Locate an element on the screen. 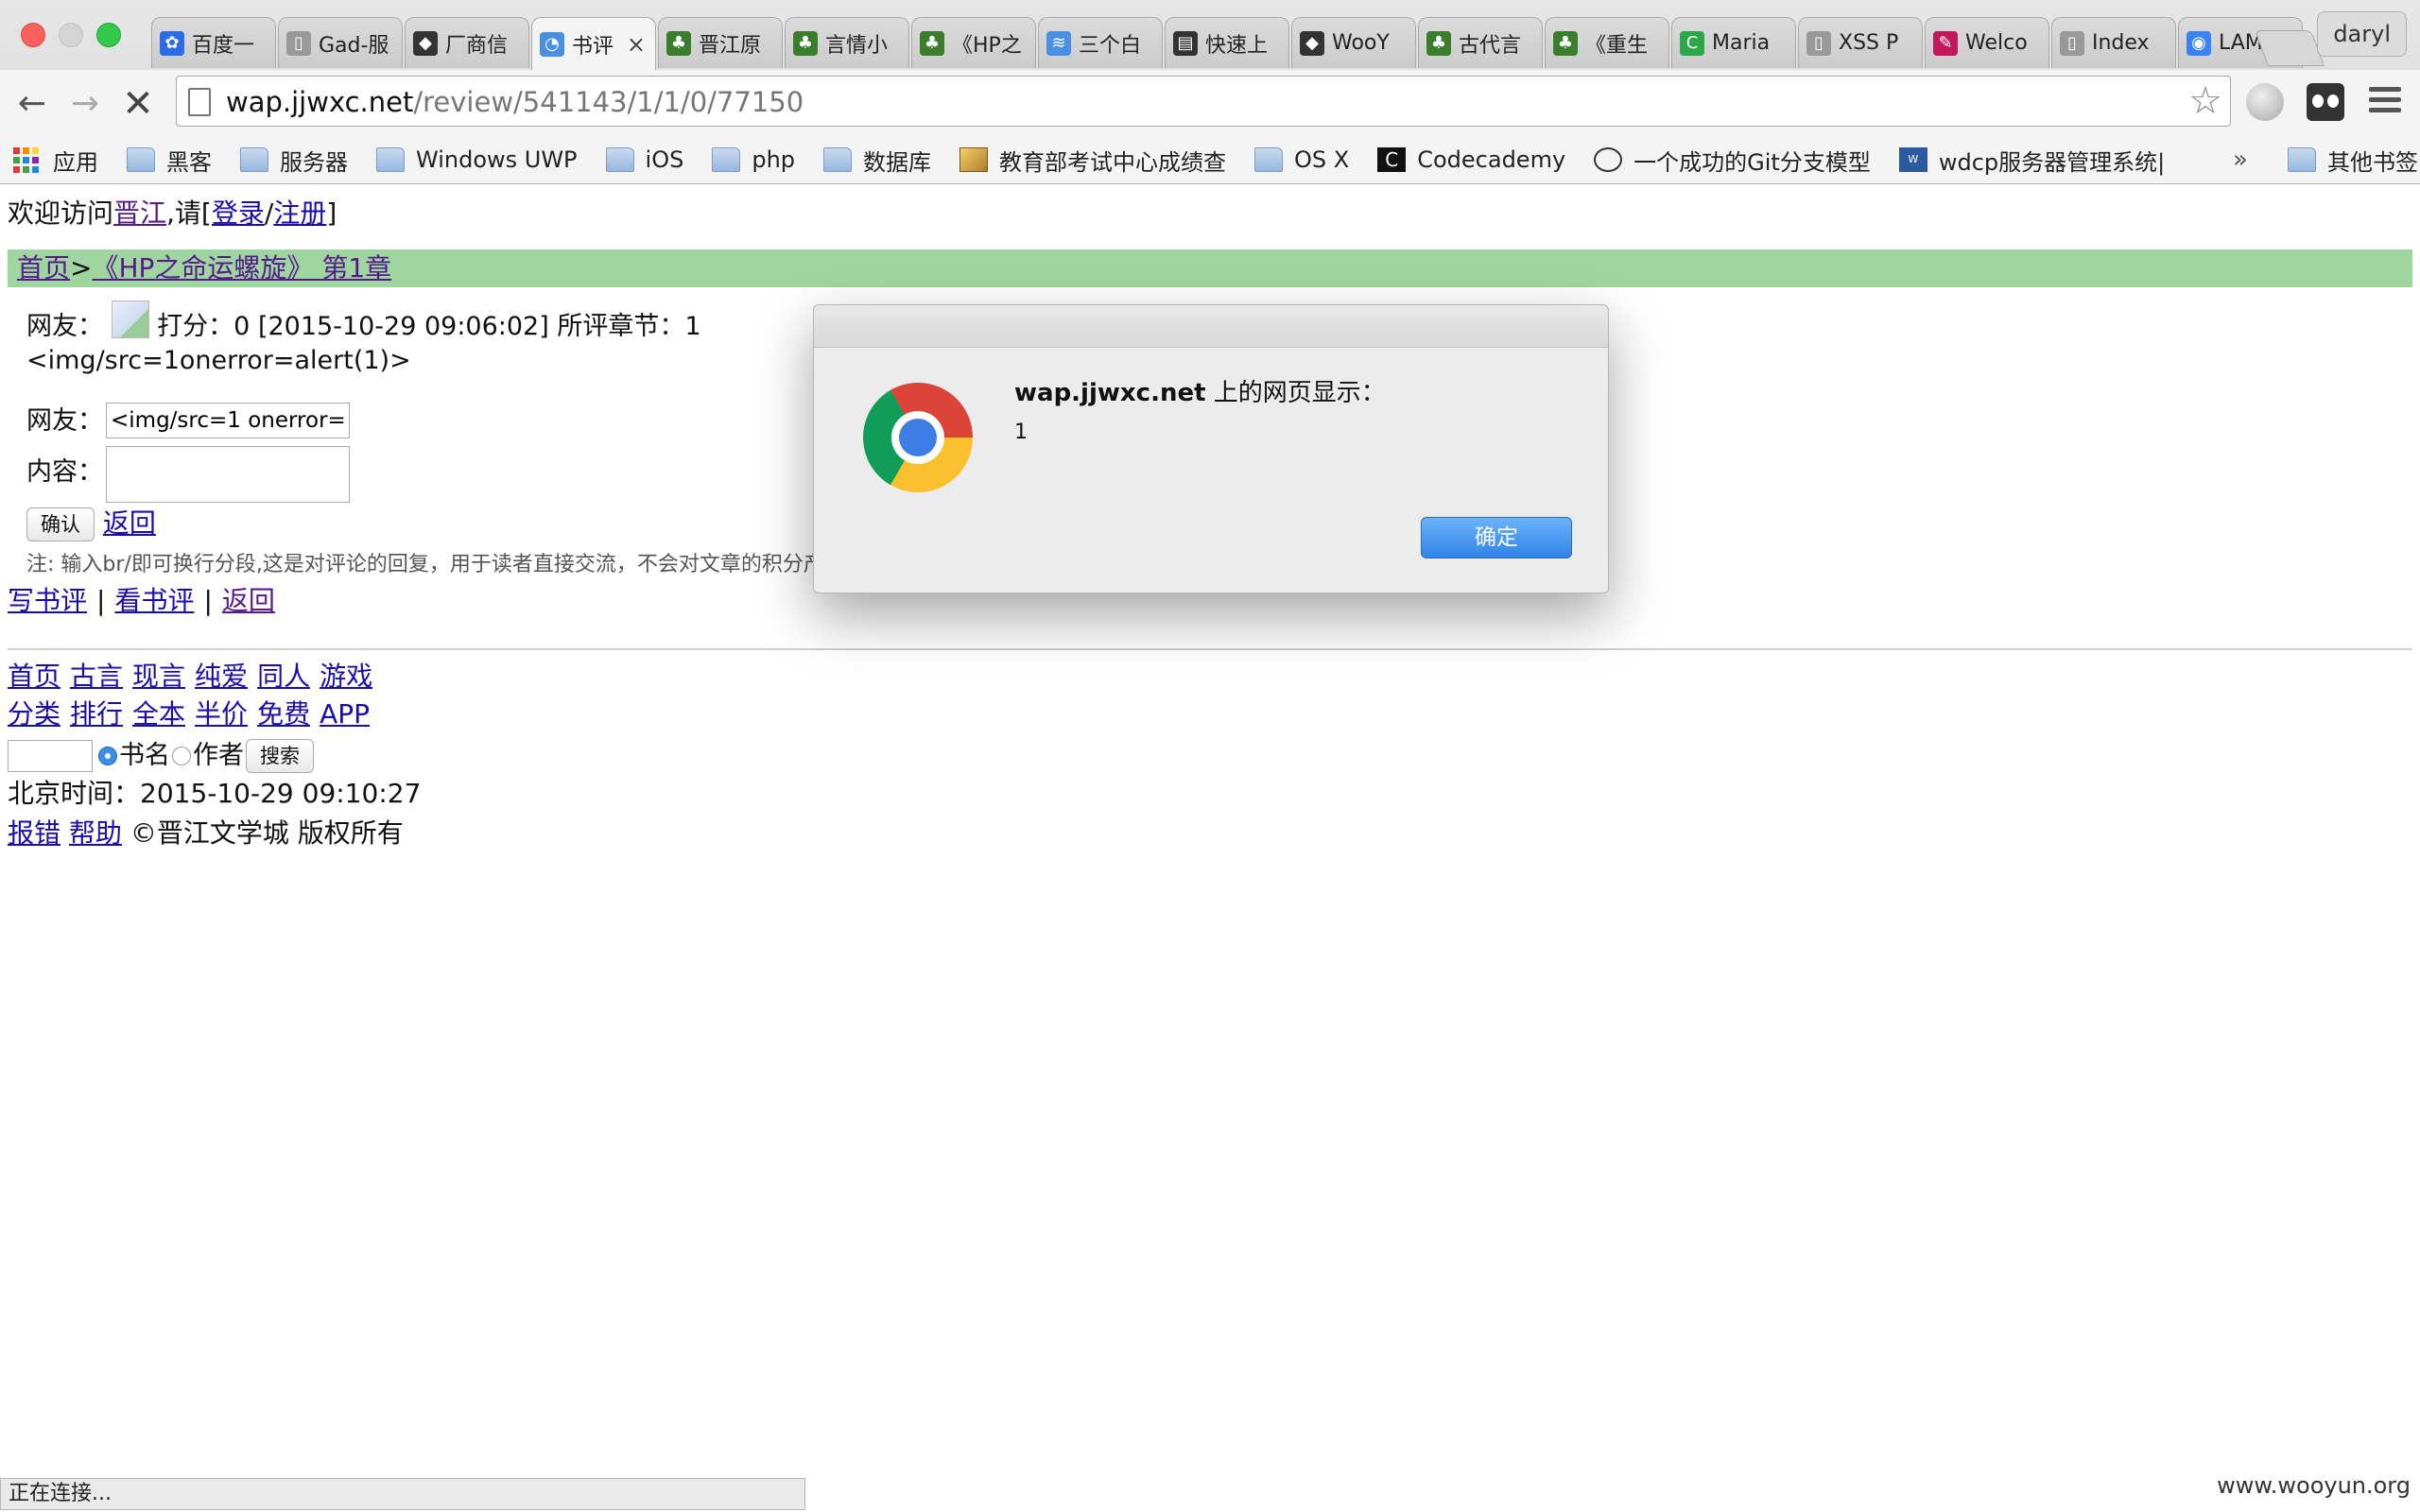 This screenshot has height=1512, width=2420. welcome-slash: / is located at coordinates (269, 213).